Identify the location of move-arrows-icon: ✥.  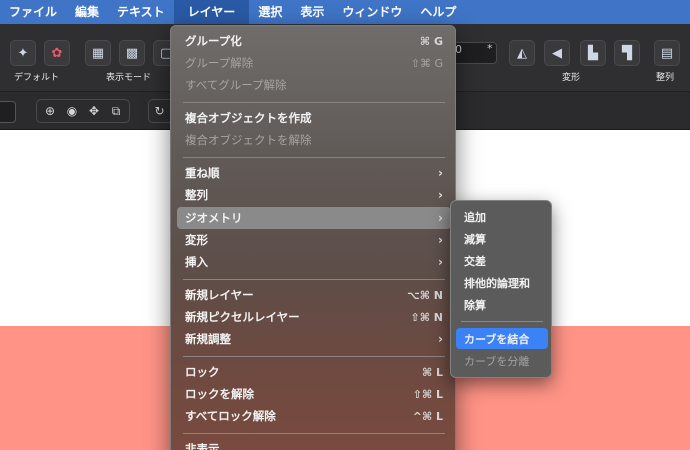
(94, 111).